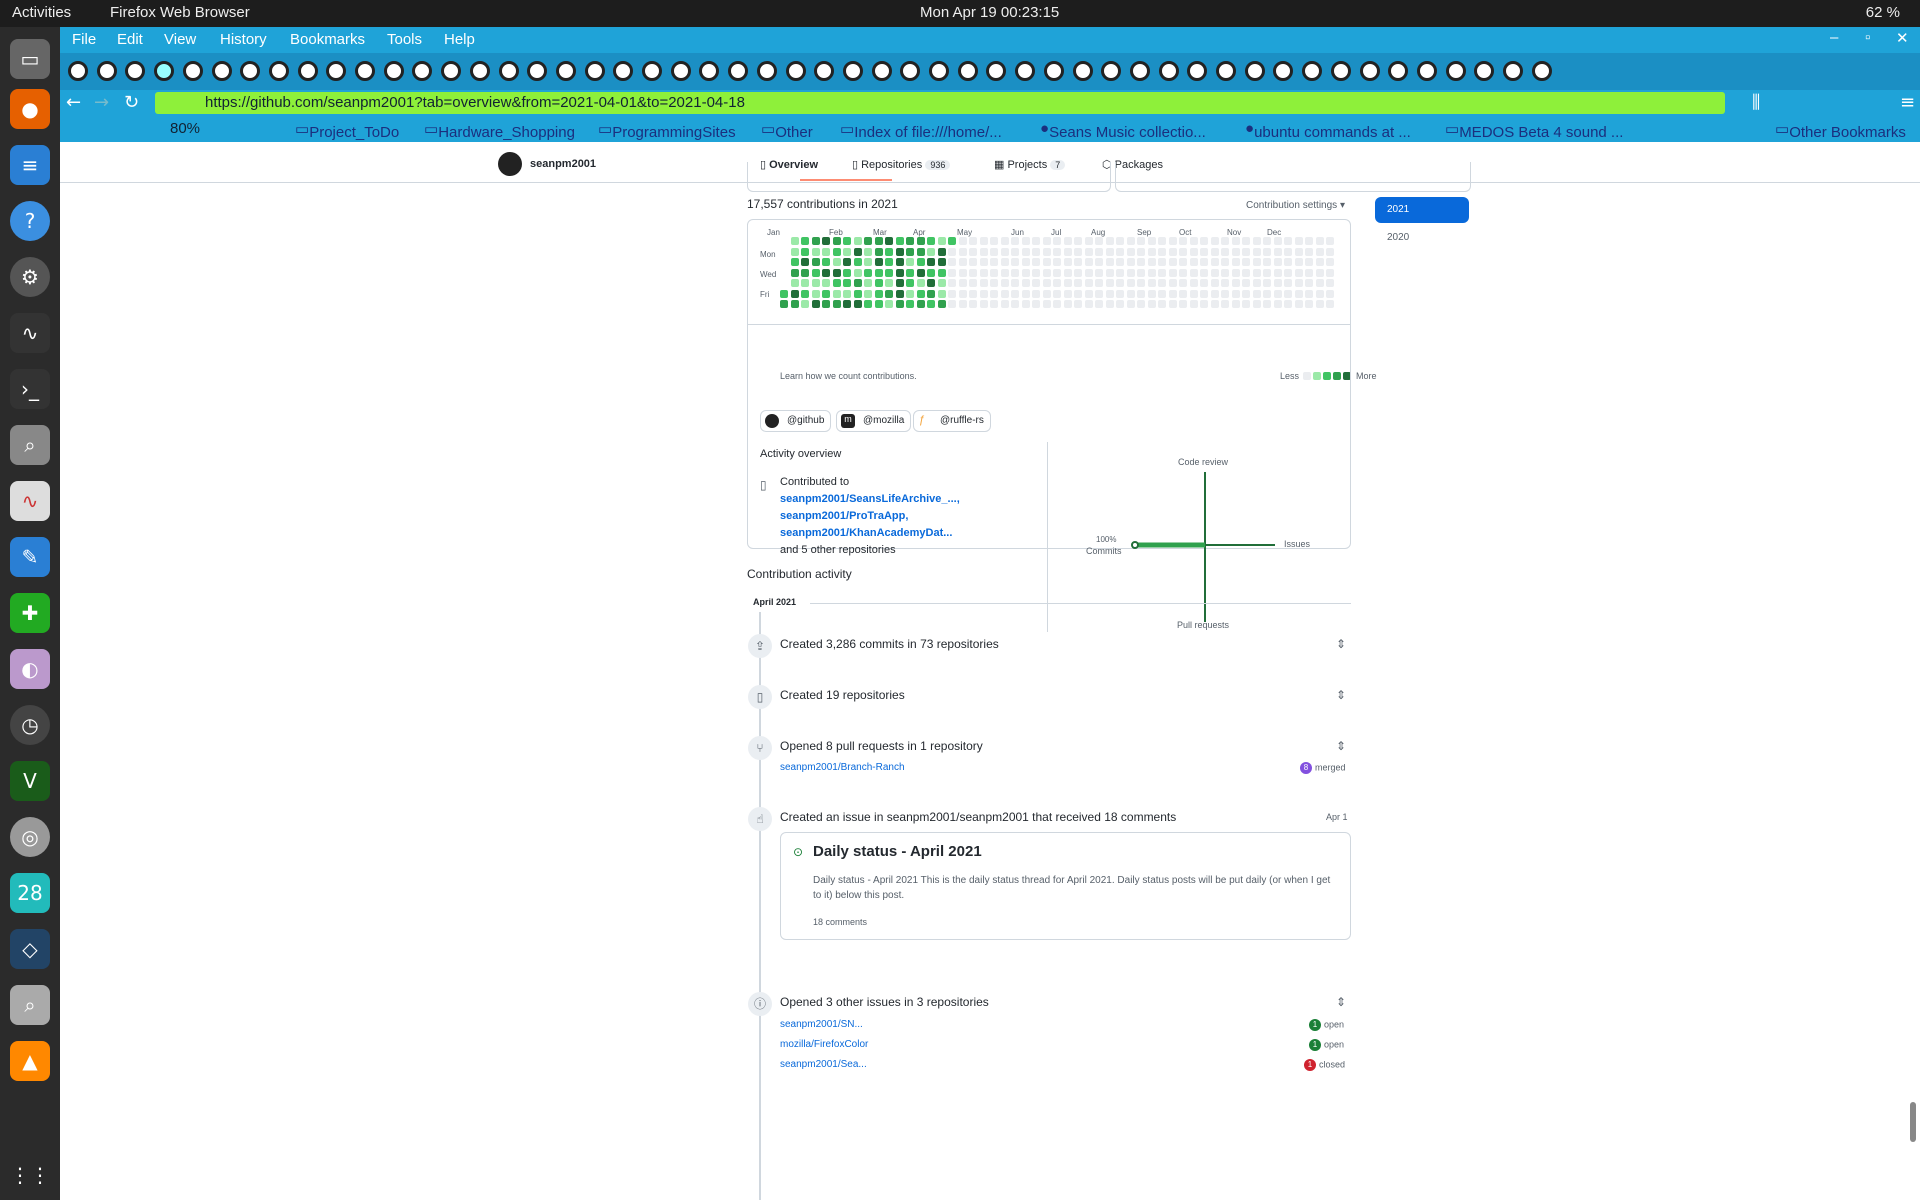  Describe the element at coordinates (884, 1002) in the screenshot. I see `activity-item-text: Opened 3 other issues in 3 repositories` at that location.